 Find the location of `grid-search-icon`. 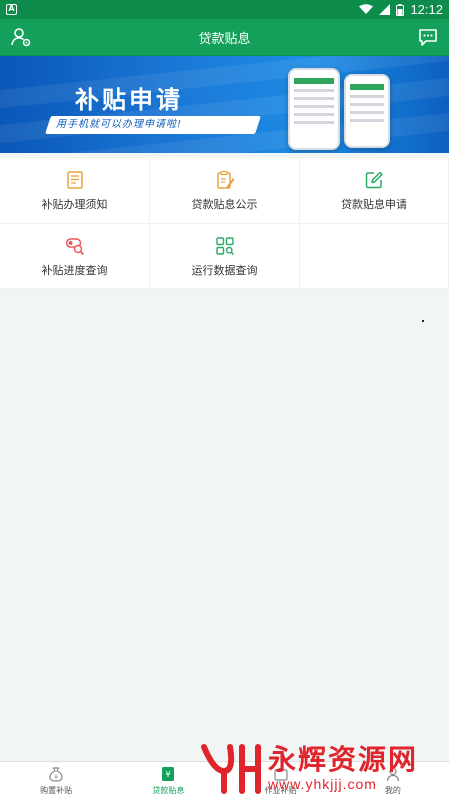

grid-search-icon is located at coordinates (224, 246).